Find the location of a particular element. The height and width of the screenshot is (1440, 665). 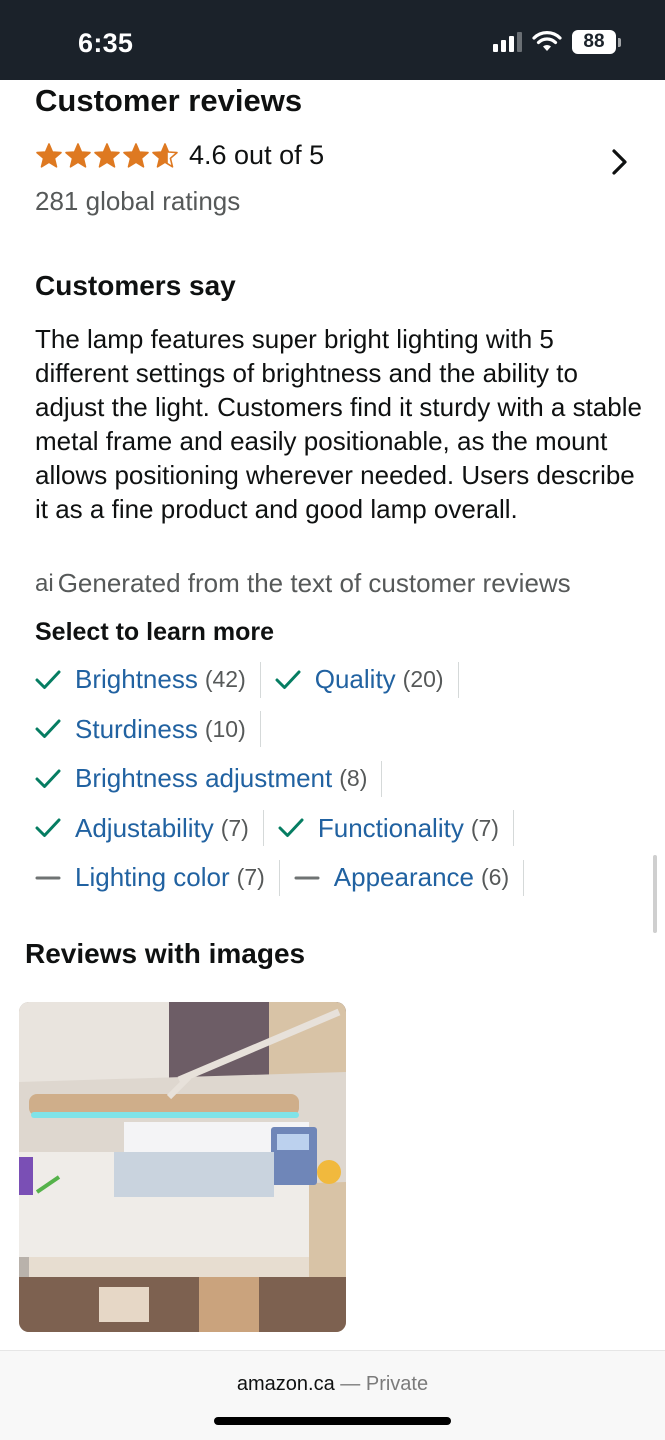

home-indicator is located at coordinates (332, 1421).